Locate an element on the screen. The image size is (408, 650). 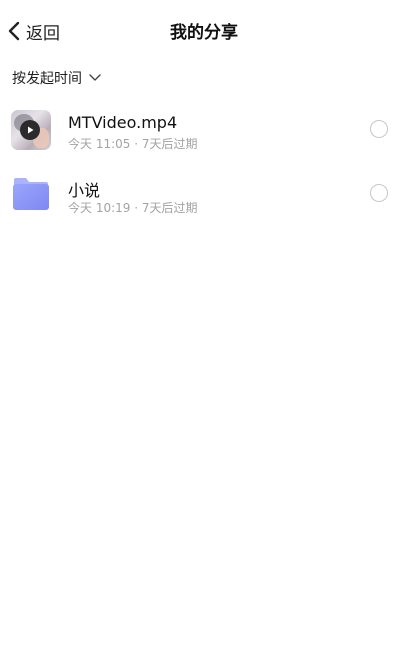
play-icon is located at coordinates (30, 130).